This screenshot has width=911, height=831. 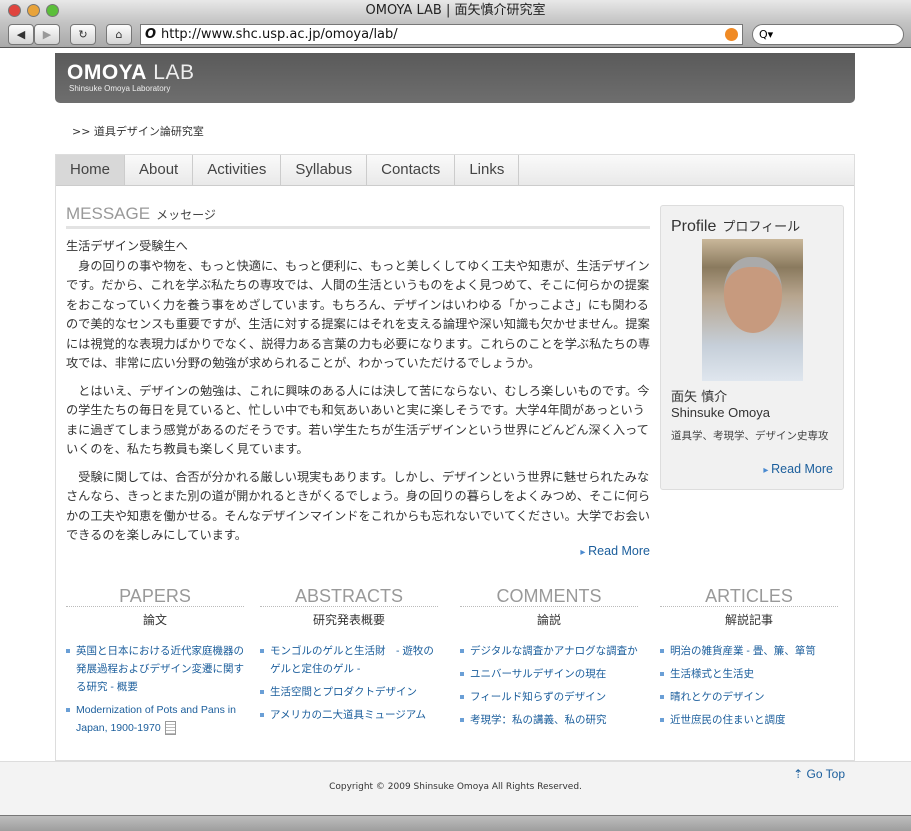 I want to click on go-top-link: ⇡ Go Top, so click(x=819, y=774).